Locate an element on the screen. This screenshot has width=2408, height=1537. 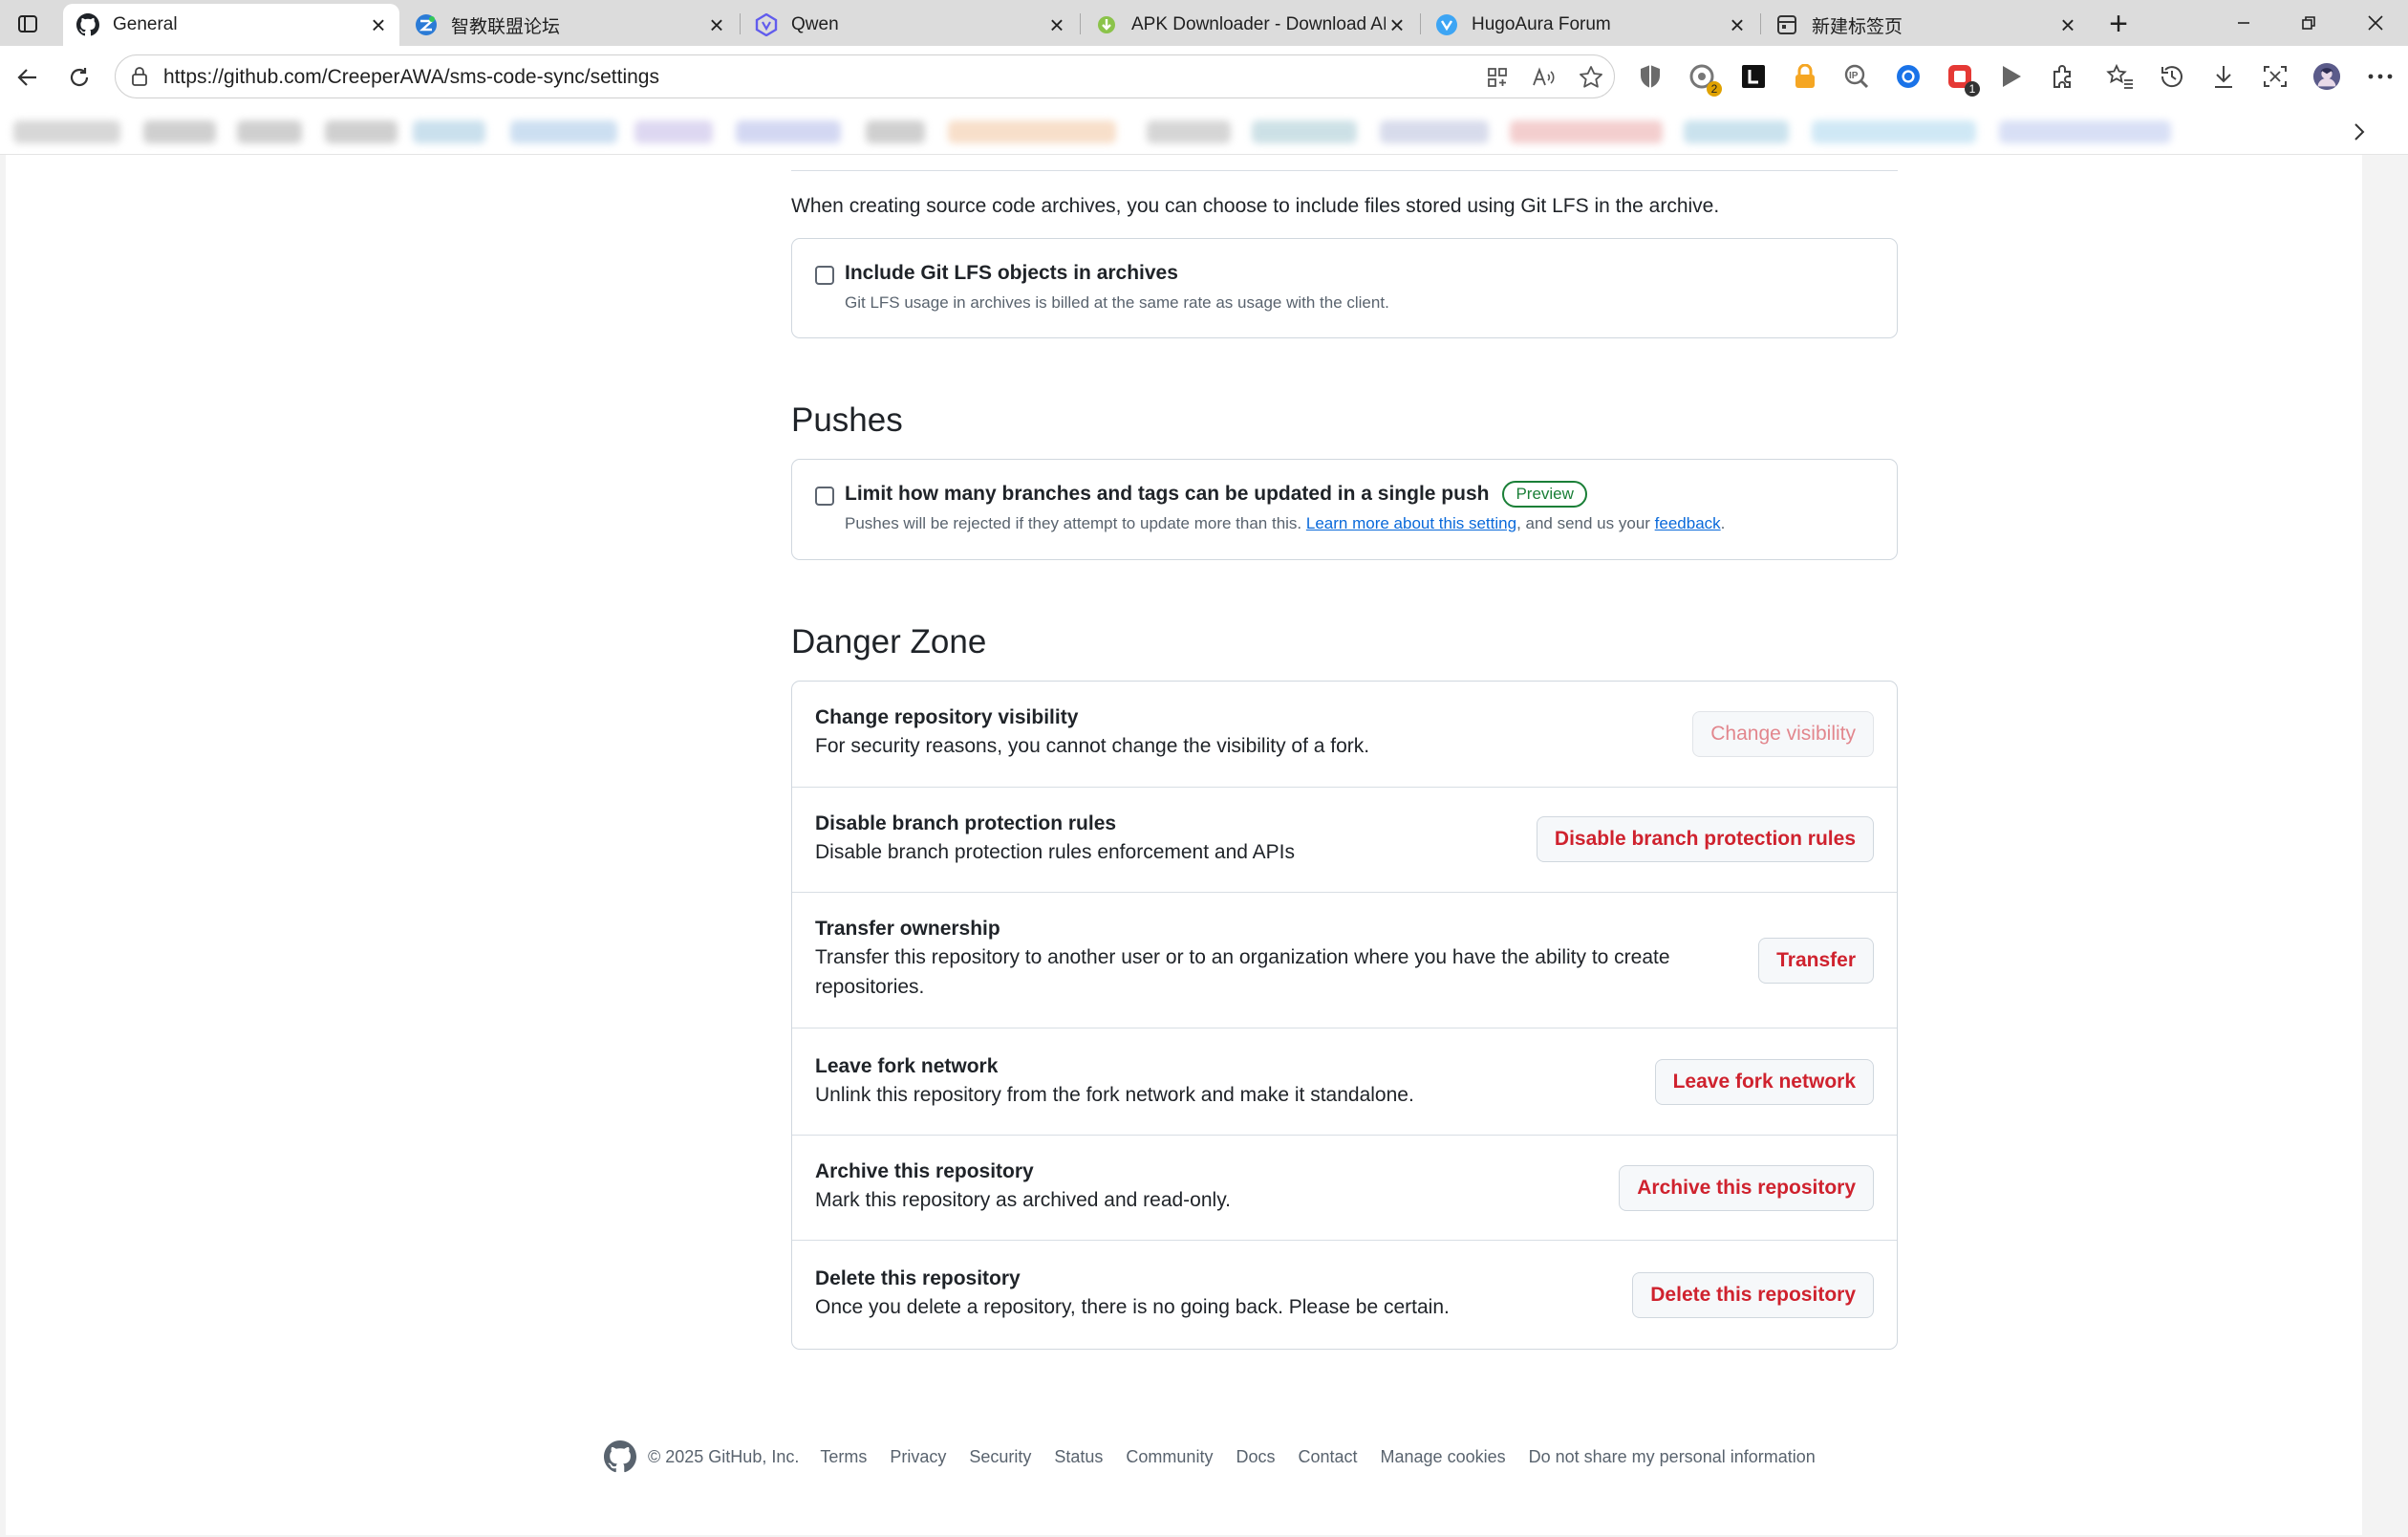
padlock-extension-icon is located at coordinates (1805, 76).